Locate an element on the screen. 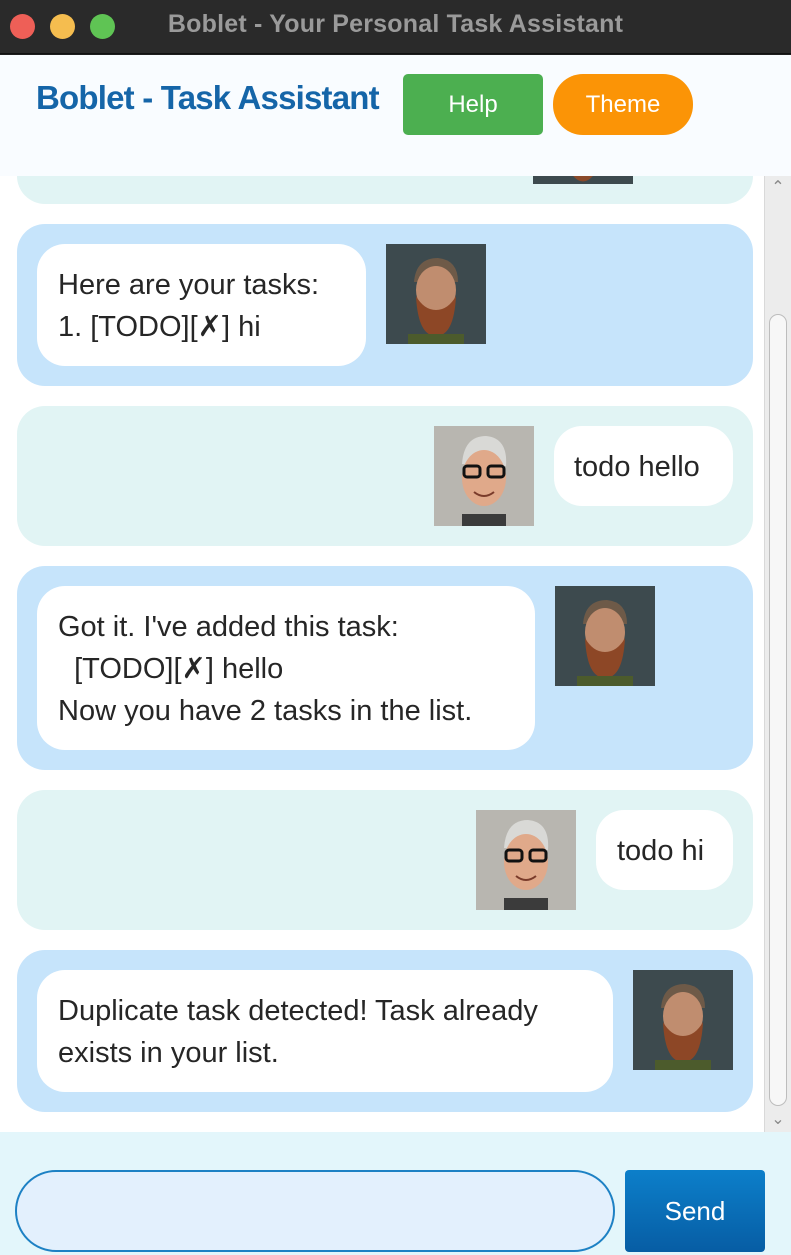  message-row-user: todo hi is located at coordinates (385, 860).